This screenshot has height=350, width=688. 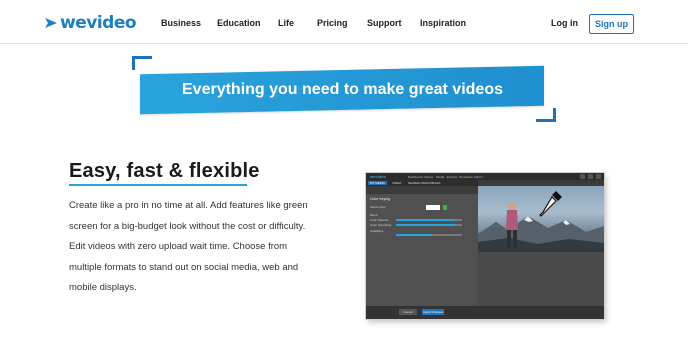 I want to click on editor-color-swatch, so click(x=433, y=207).